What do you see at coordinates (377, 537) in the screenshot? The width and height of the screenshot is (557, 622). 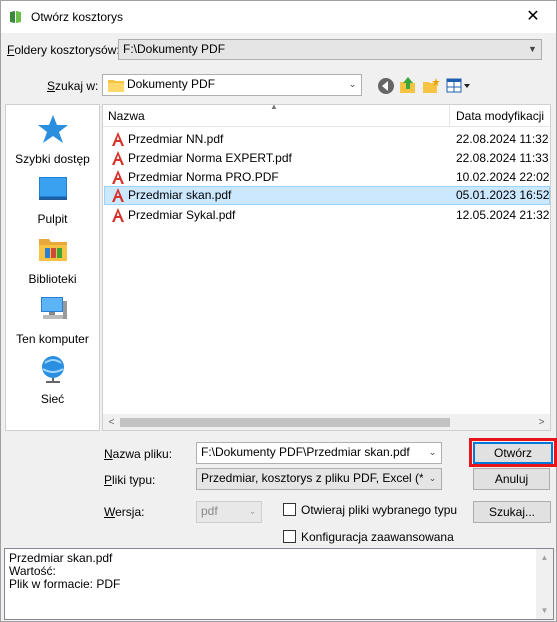 I see `advanced-config-label: Konfiguracja zaawansowana` at bounding box center [377, 537].